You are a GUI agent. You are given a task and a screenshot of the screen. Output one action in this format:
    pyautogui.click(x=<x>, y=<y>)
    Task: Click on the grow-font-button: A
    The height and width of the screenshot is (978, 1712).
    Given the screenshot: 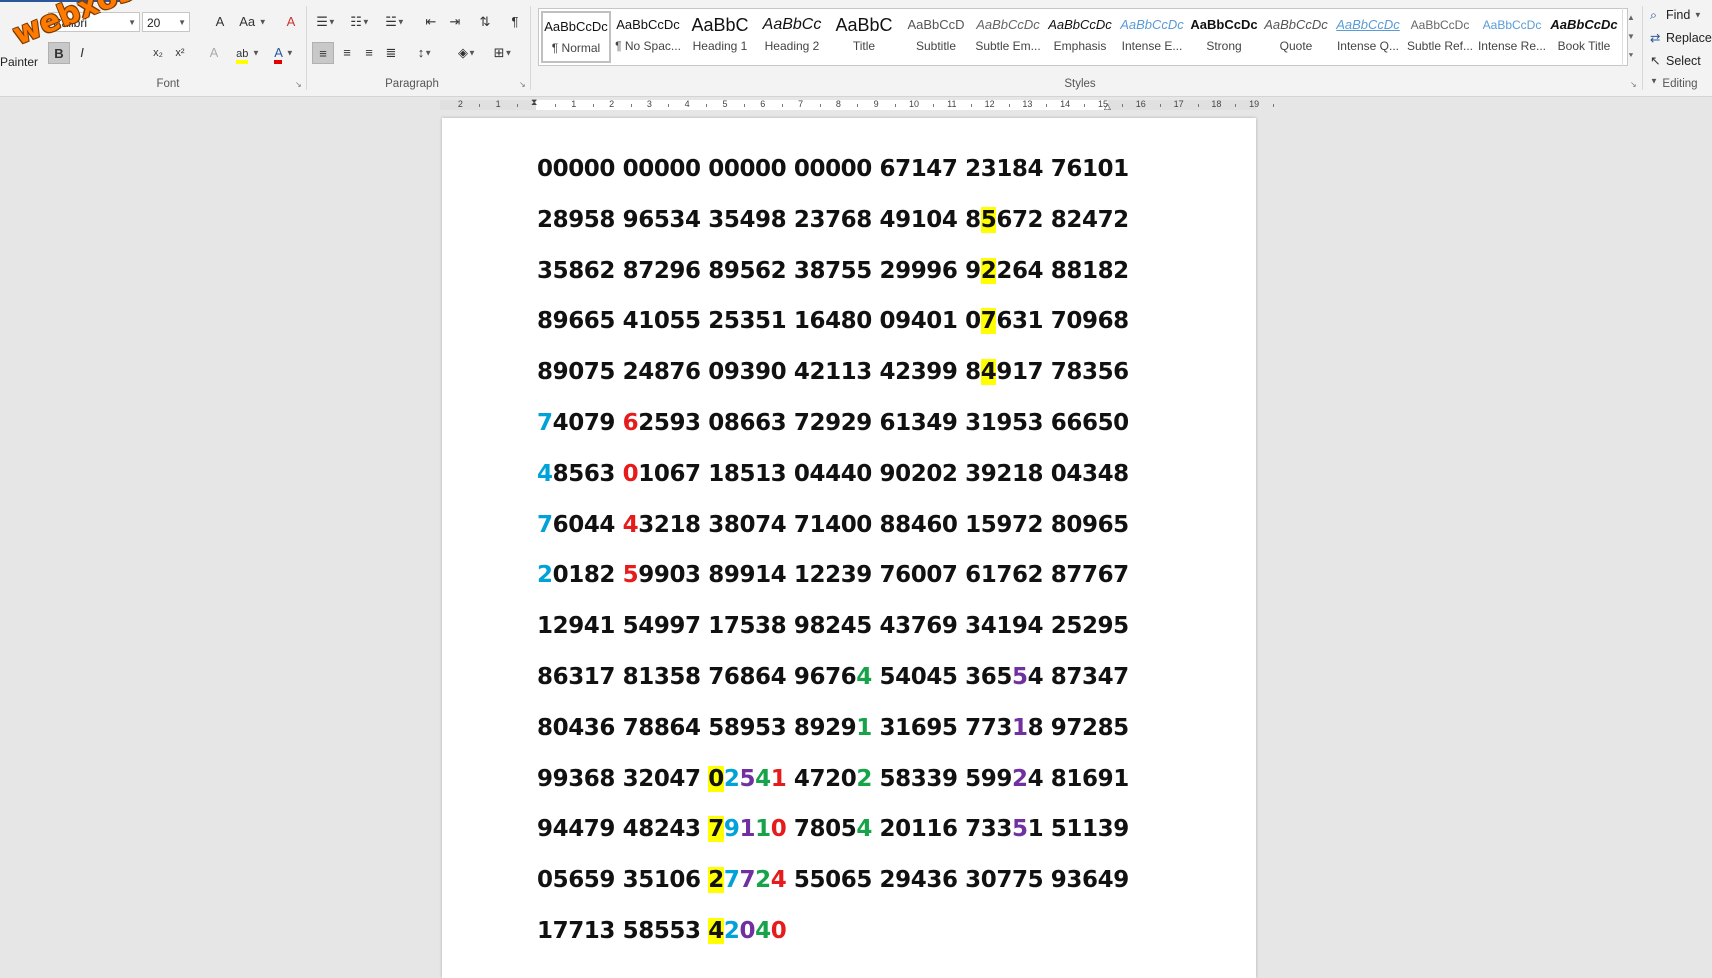 What is the action you would take?
    pyautogui.click(x=220, y=22)
    